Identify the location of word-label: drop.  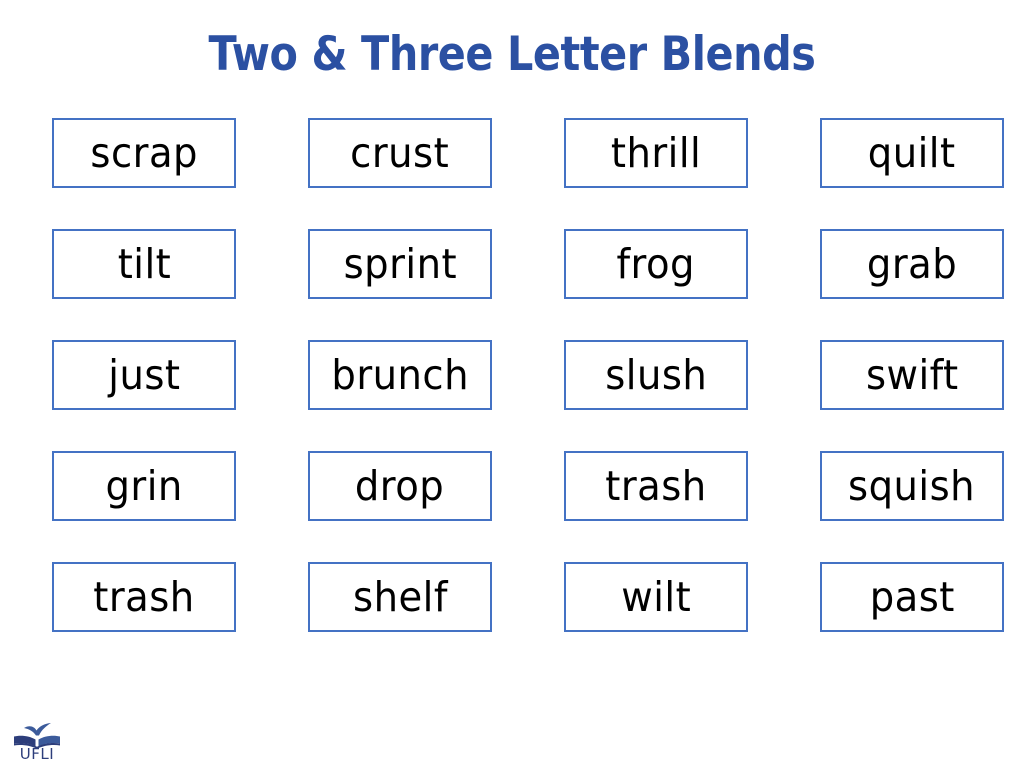
(400, 486).